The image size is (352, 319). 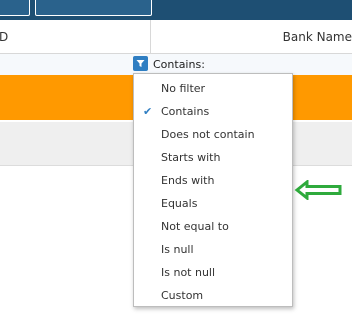 What do you see at coordinates (213, 110) in the screenshot?
I see `menu-item-contains: ✔ Contains` at bounding box center [213, 110].